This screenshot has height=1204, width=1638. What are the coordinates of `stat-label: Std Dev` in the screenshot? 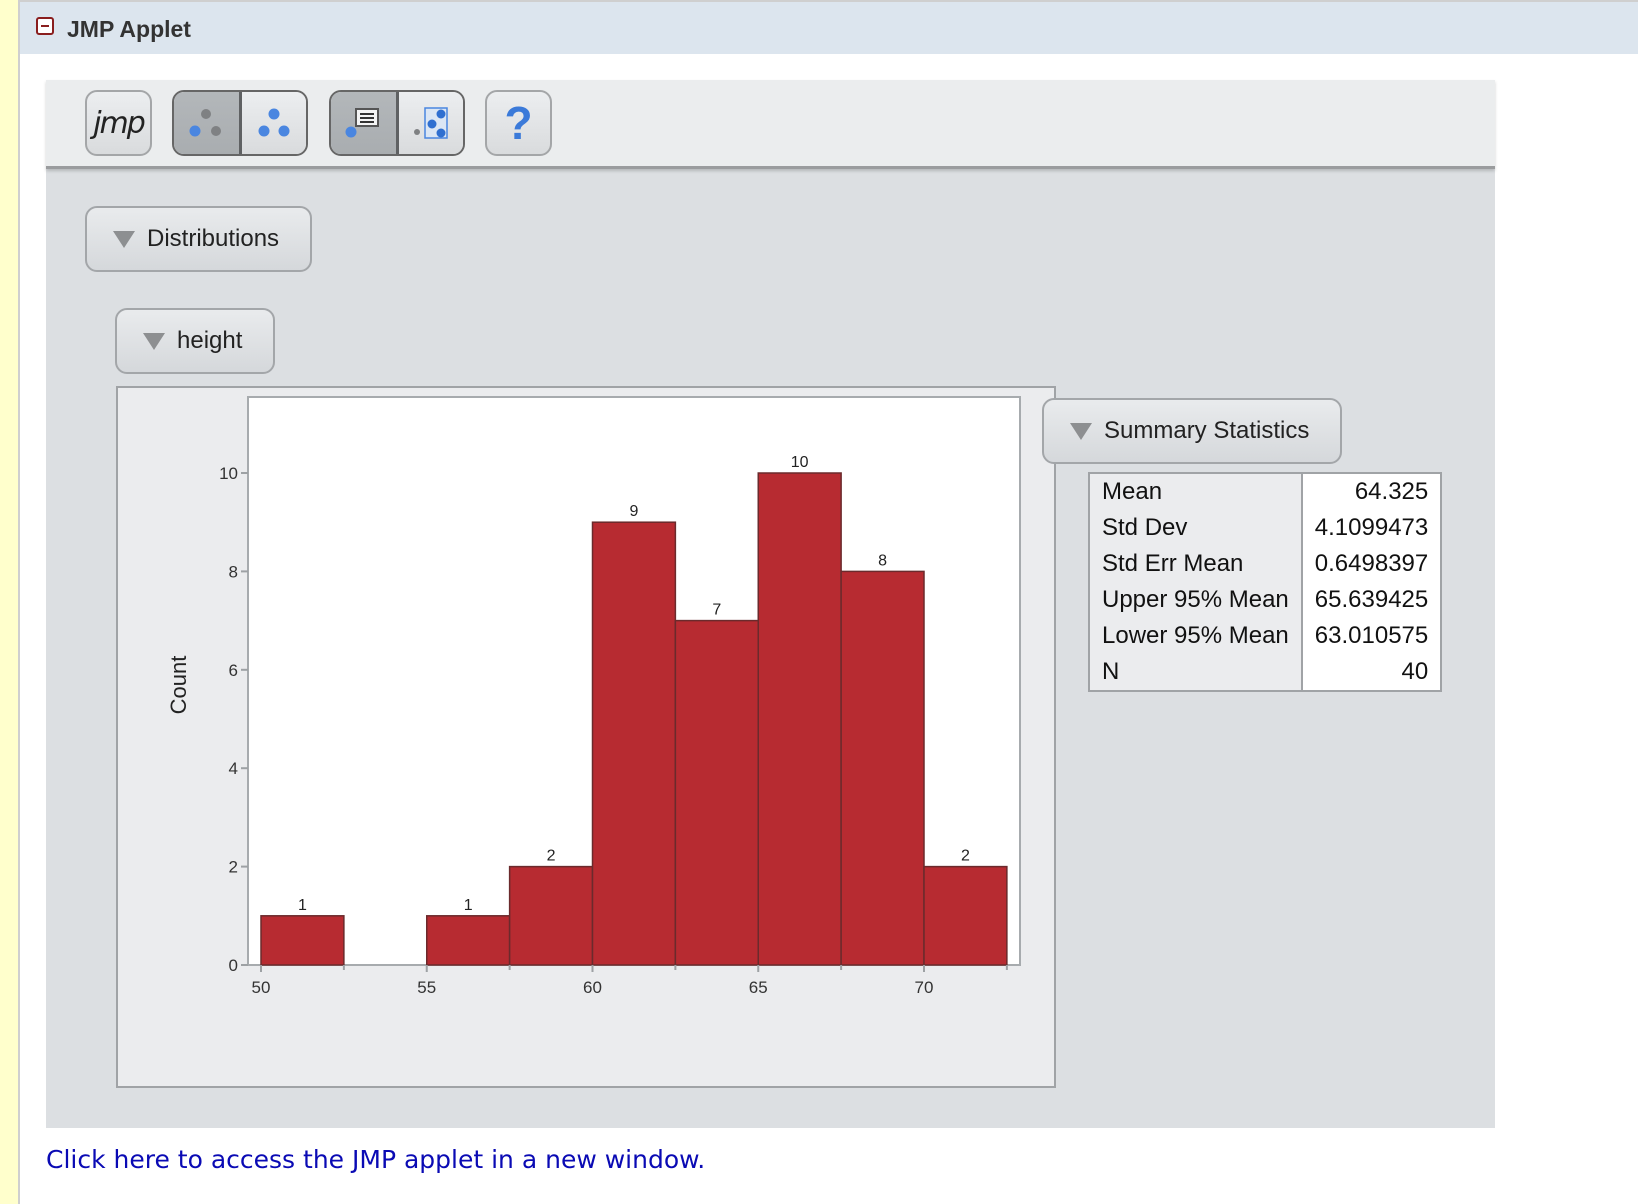 It's located at (1196, 528).